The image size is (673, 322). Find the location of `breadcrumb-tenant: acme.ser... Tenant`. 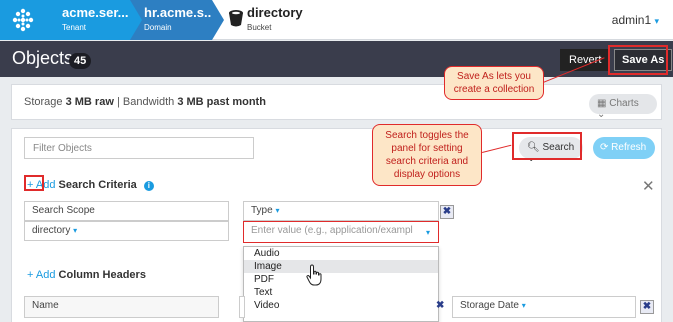

breadcrumb-tenant: acme.ser... Tenant is located at coordinates (88, 20).